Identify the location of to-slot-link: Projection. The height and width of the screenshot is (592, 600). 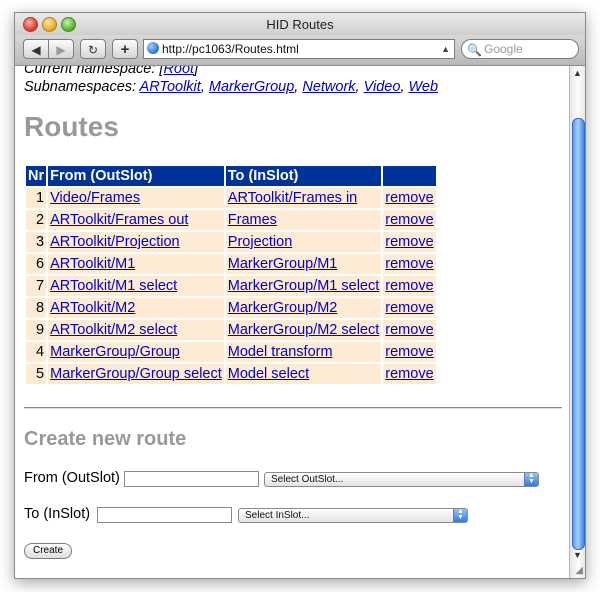
(260, 242).